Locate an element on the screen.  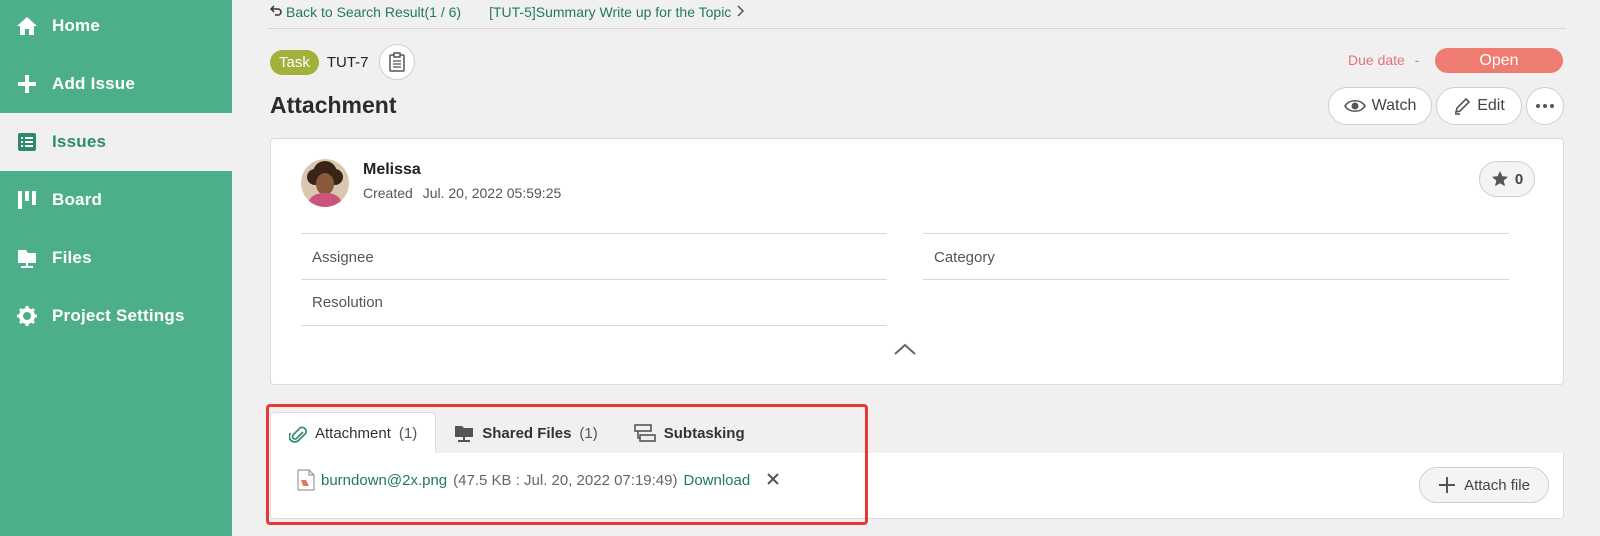
sidebar-item-label: Add Issue is located at coordinates (94, 83).